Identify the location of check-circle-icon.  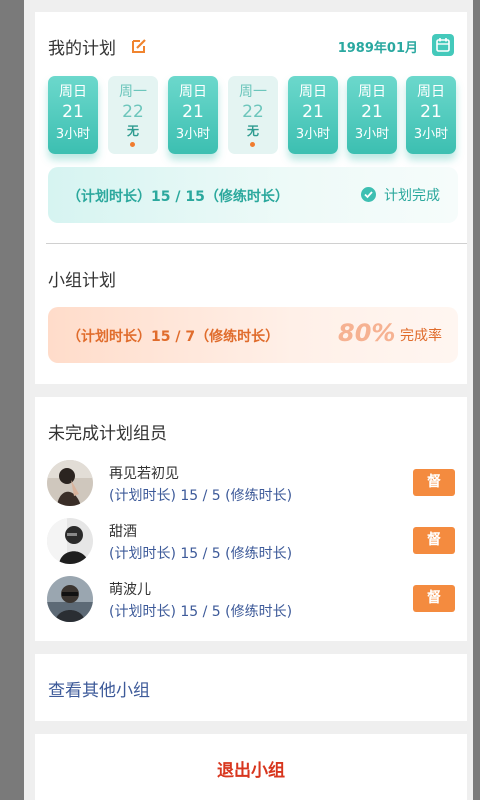
(368, 194).